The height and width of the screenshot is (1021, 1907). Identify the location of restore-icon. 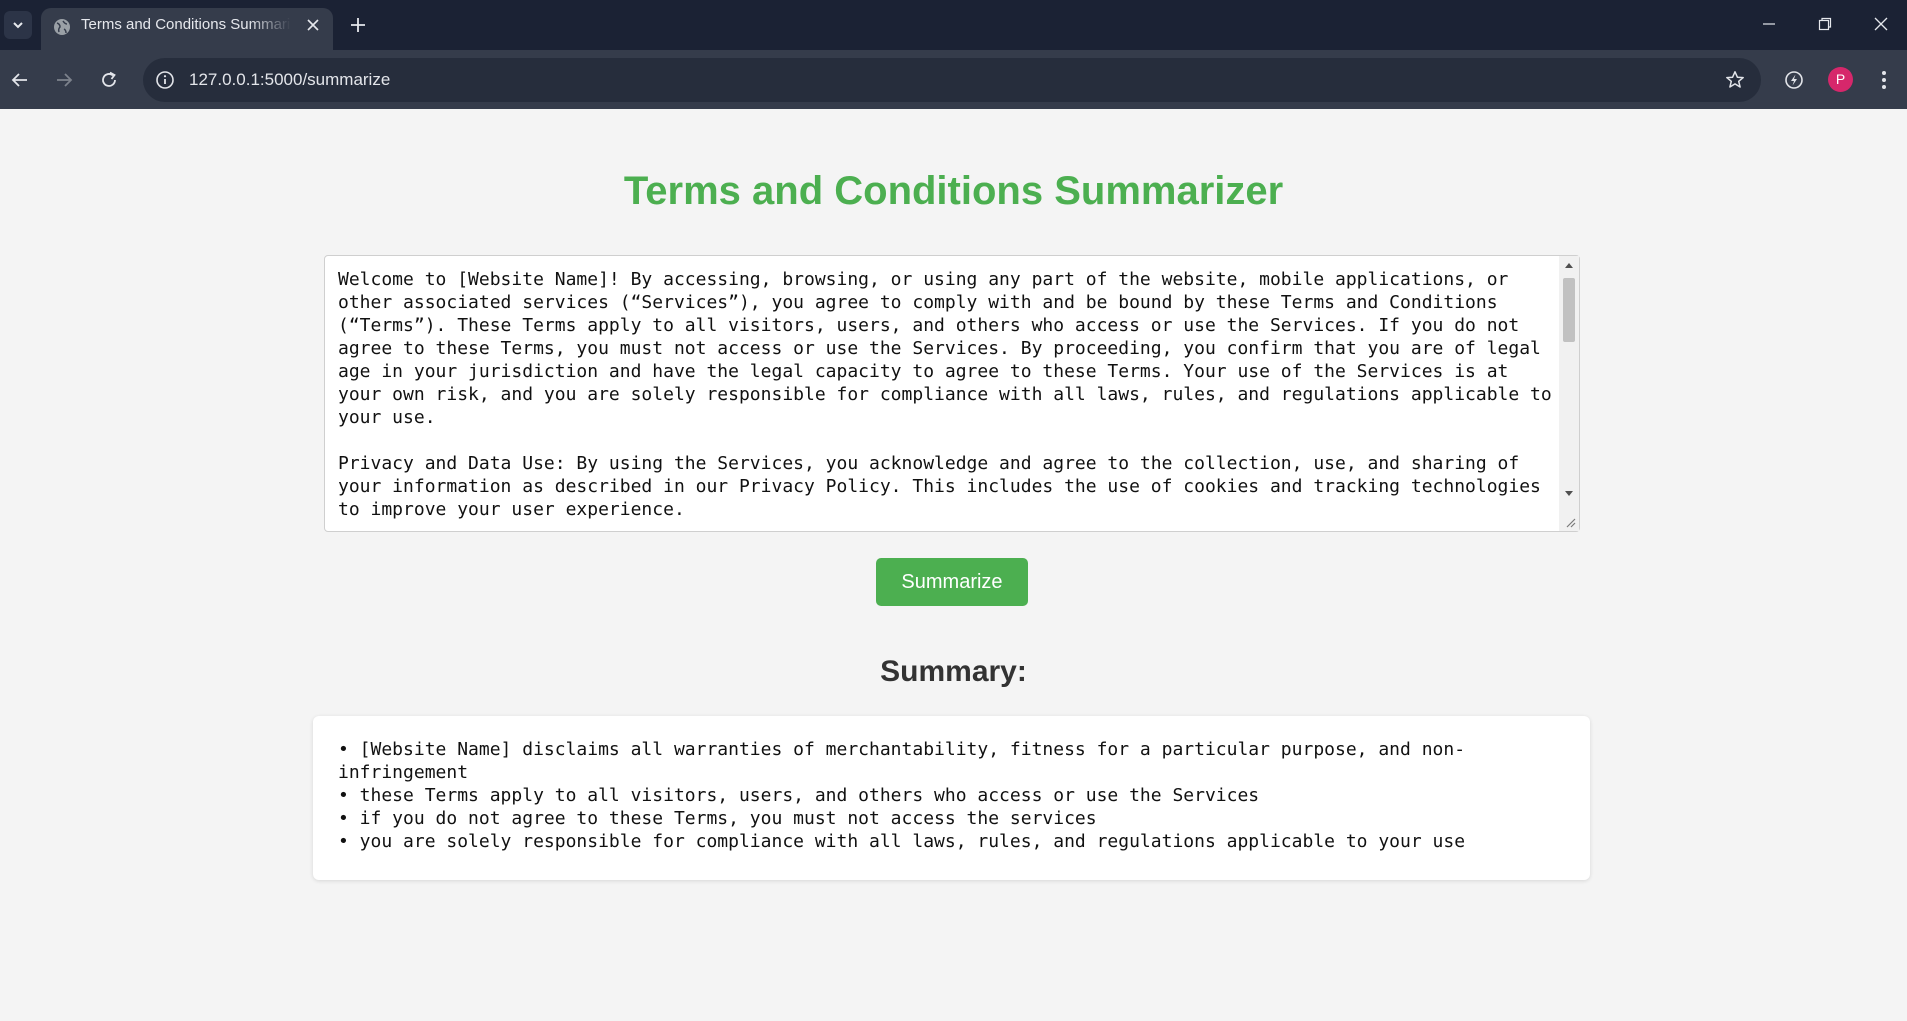
(1825, 24).